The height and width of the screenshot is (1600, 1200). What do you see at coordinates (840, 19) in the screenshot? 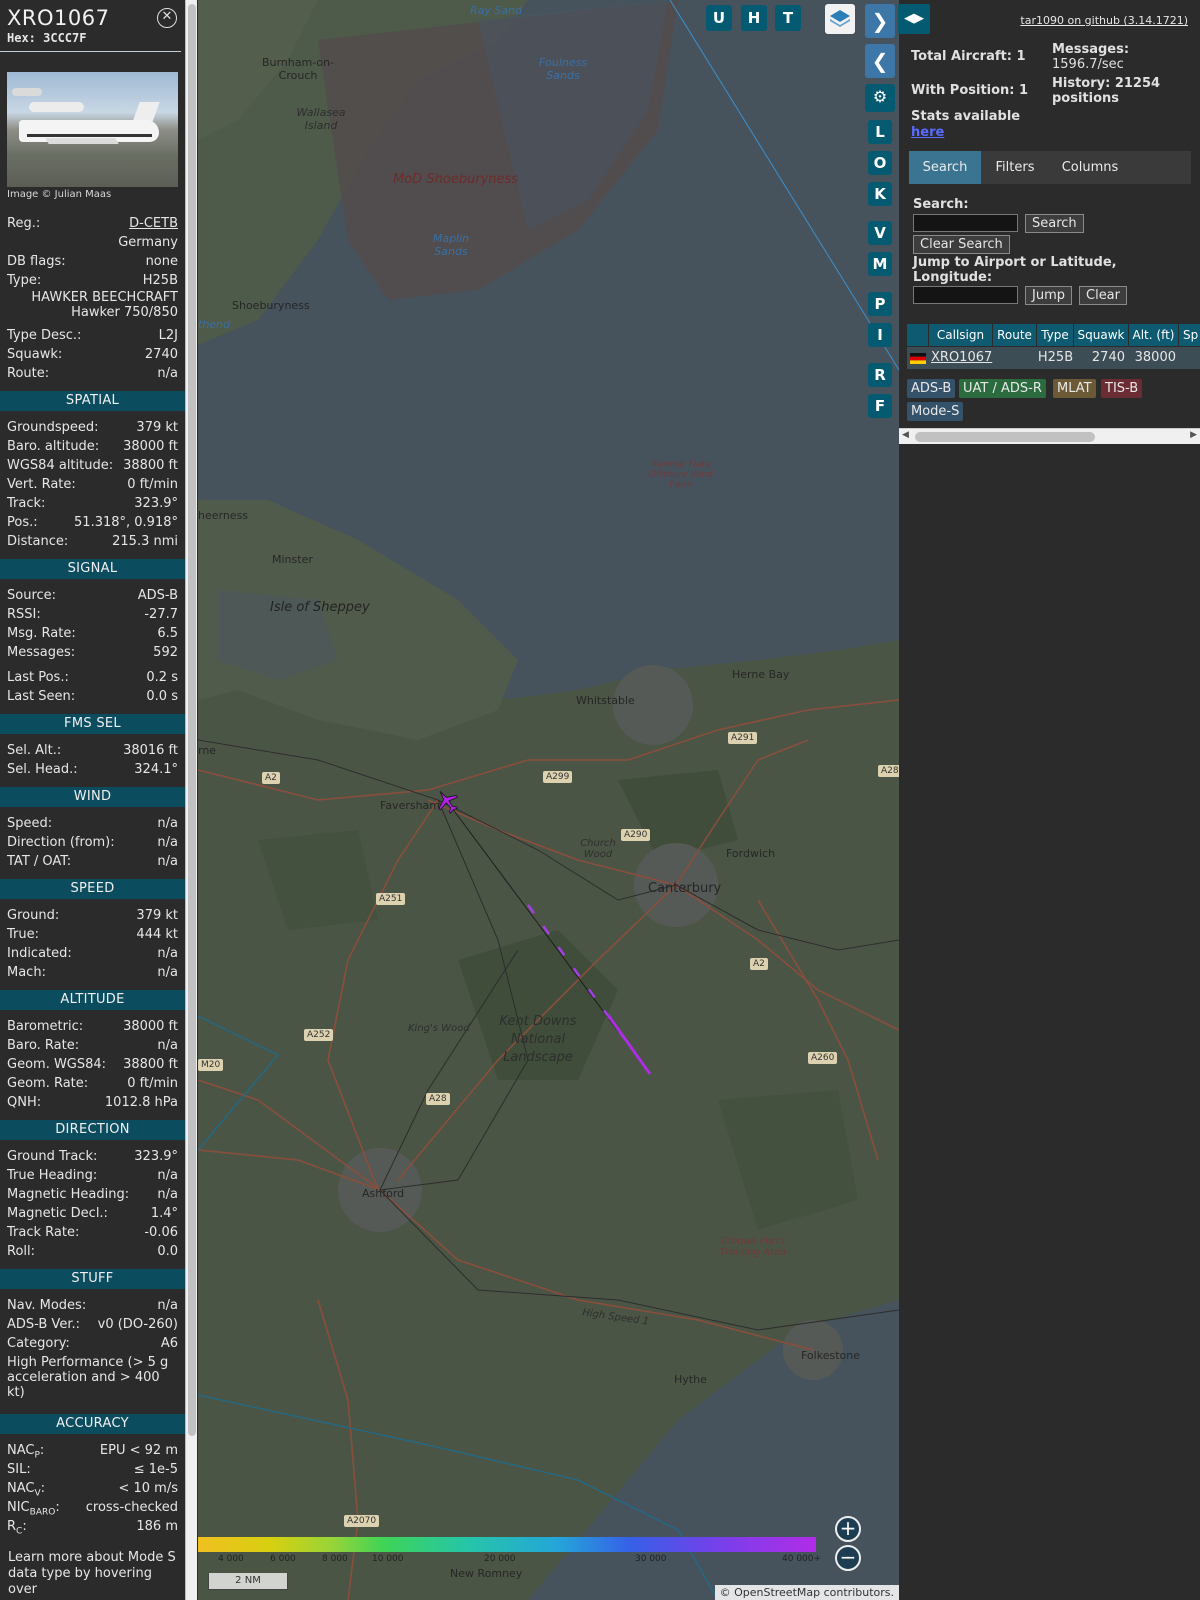
I see `layers-icon` at bounding box center [840, 19].